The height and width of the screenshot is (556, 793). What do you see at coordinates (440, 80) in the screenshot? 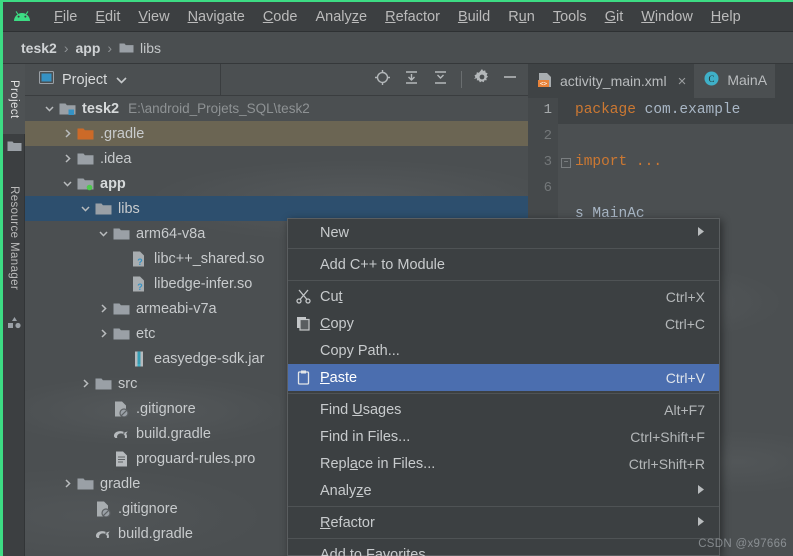
I see `collapse-all-icon` at bounding box center [440, 80].